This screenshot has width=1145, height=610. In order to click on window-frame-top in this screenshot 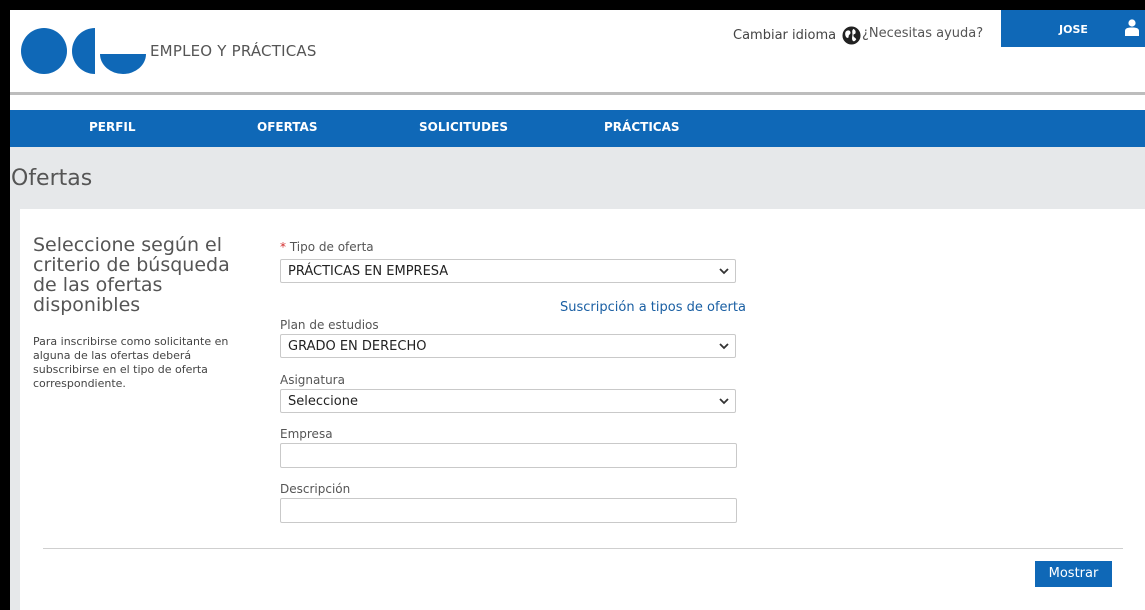, I will do `click(572, 5)`.